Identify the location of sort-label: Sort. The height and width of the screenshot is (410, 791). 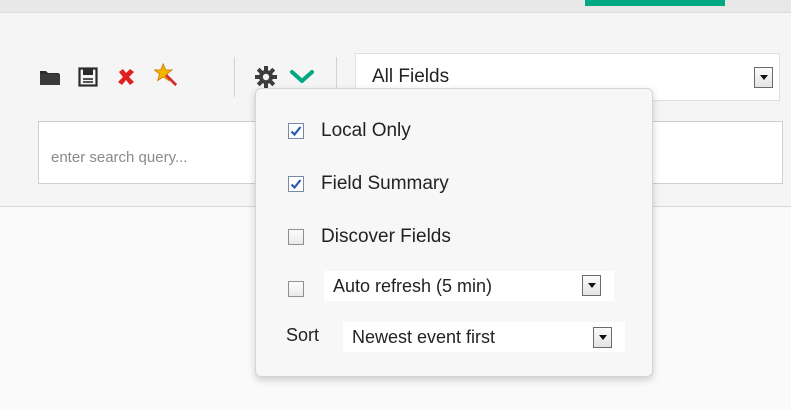
(303, 335).